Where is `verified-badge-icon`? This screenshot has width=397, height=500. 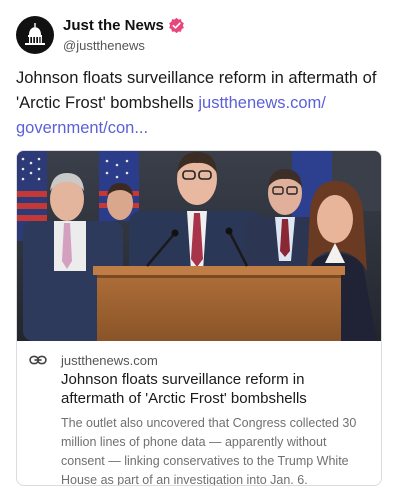
verified-badge-icon is located at coordinates (176, 25).